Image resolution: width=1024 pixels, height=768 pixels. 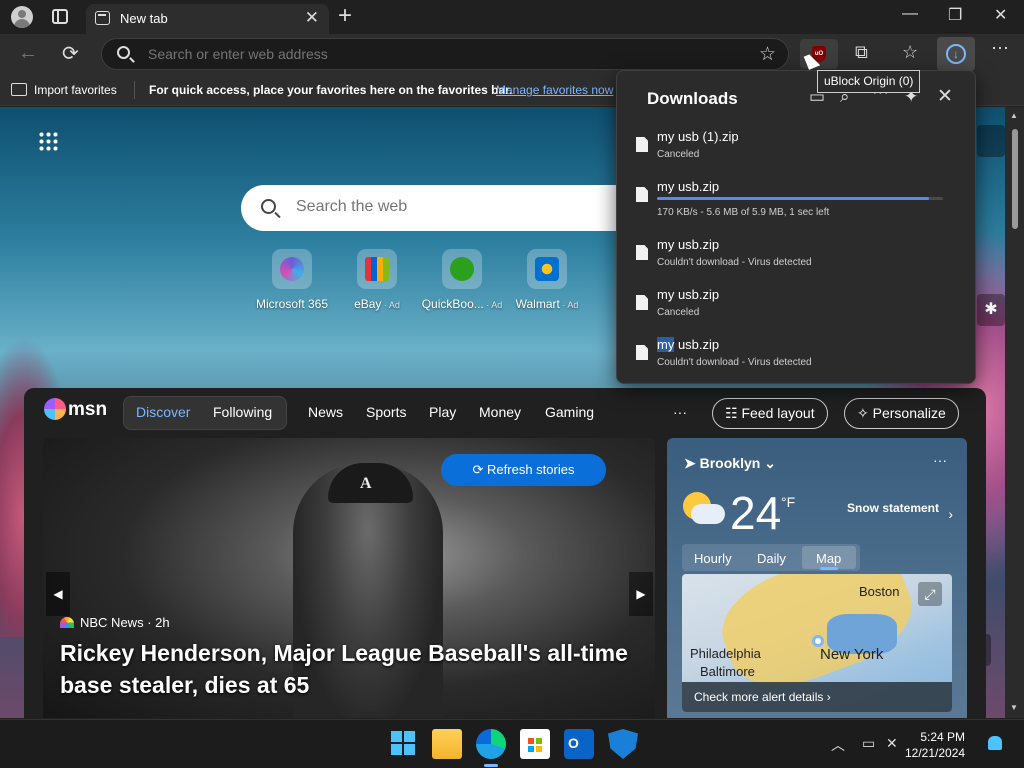 What do you see at coordinates (442, 412) in the screenshot?
I see `nav-play: Play` at bounding box center [442, 412].